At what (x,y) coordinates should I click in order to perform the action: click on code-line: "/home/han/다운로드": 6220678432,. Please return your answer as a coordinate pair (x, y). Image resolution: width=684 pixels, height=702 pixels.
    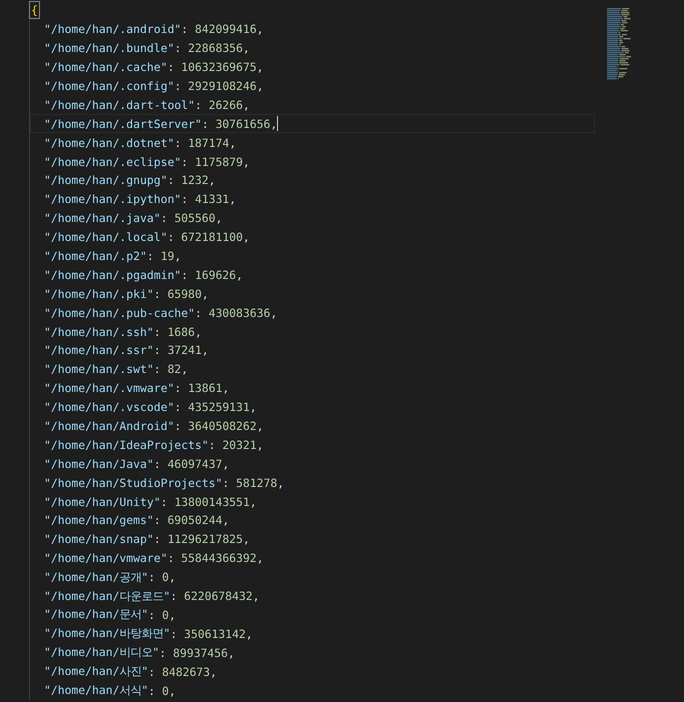
    Looking at the image, I should click on (151, 597).